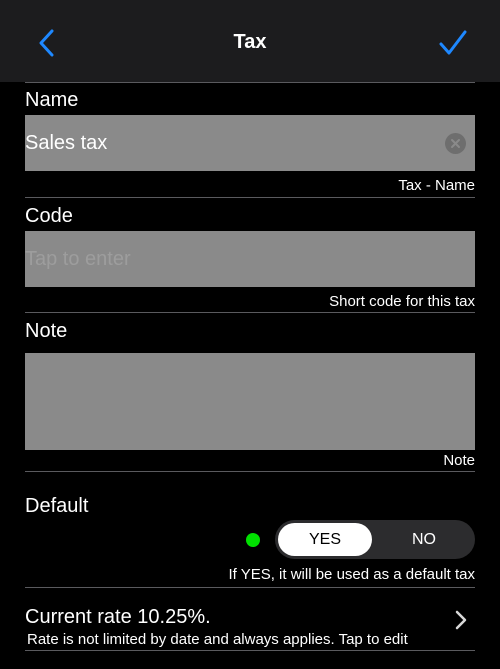 Image resolution: width=500 pixels, height=669 pixels. I want to click on default-no-option: NO, so click(424, 539).